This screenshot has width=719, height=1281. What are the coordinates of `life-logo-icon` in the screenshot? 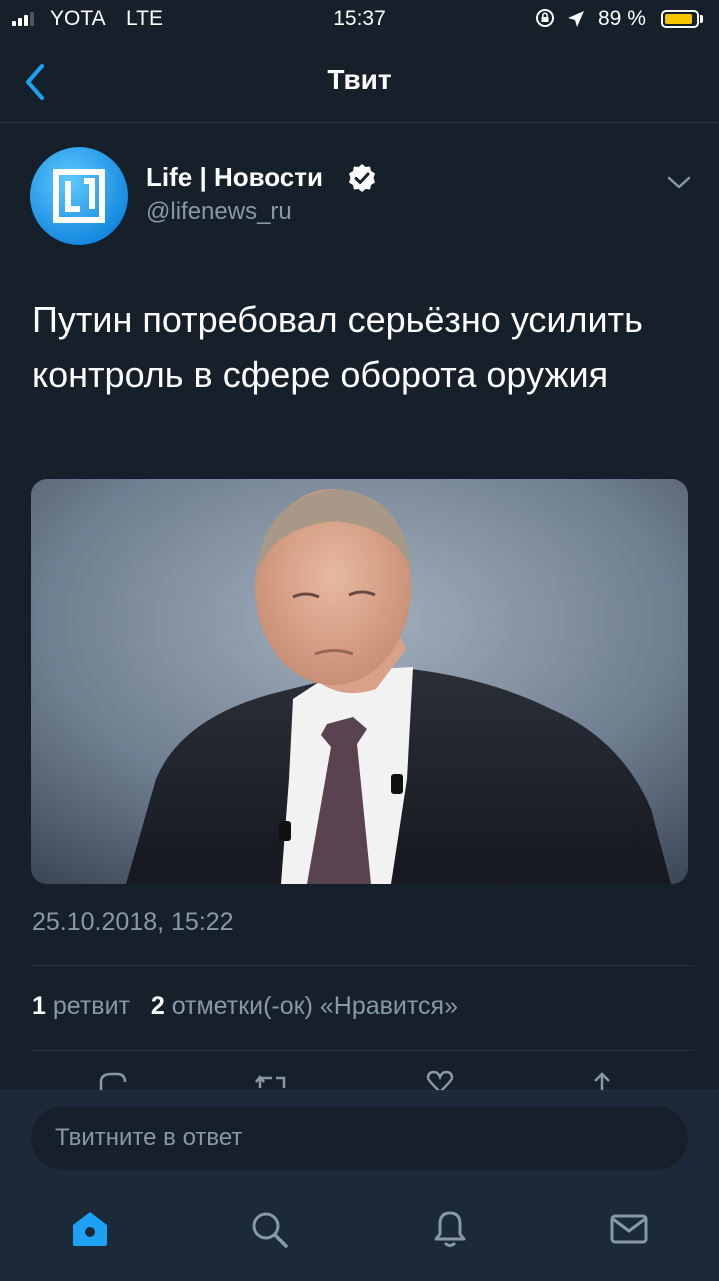 It's located at (79, 196).